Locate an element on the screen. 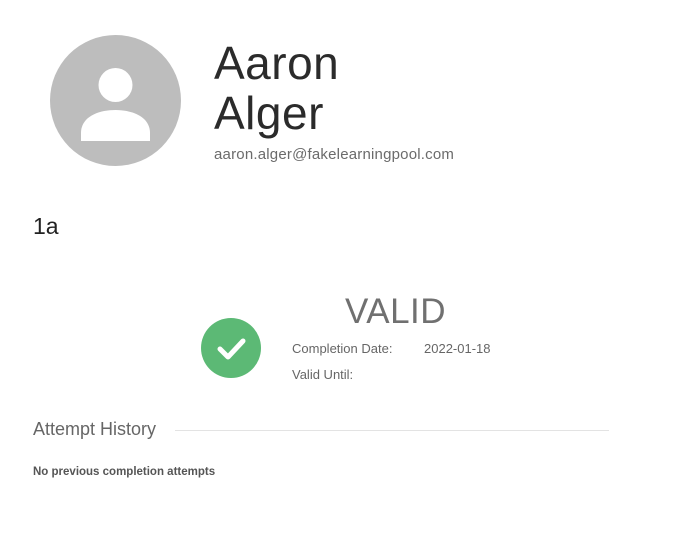 This screenshot has width=685, height=535. last-name: Alger is located at coordinates (269, 113).